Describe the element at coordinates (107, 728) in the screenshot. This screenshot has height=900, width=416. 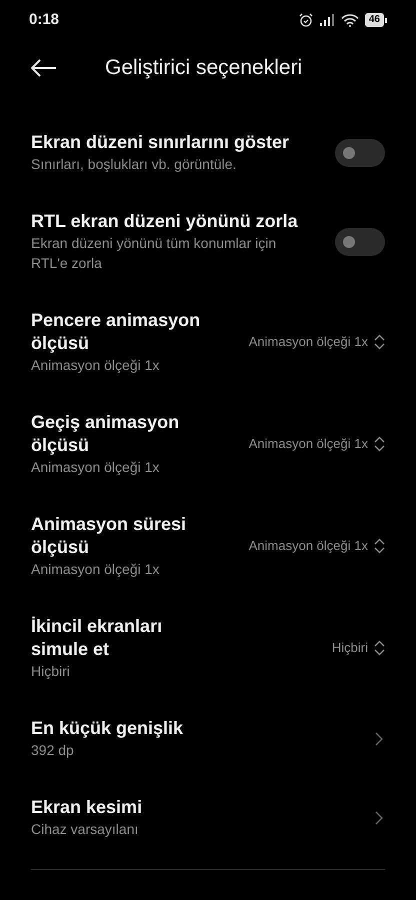
I see `setting-title: En küçük genişlik` at that location.